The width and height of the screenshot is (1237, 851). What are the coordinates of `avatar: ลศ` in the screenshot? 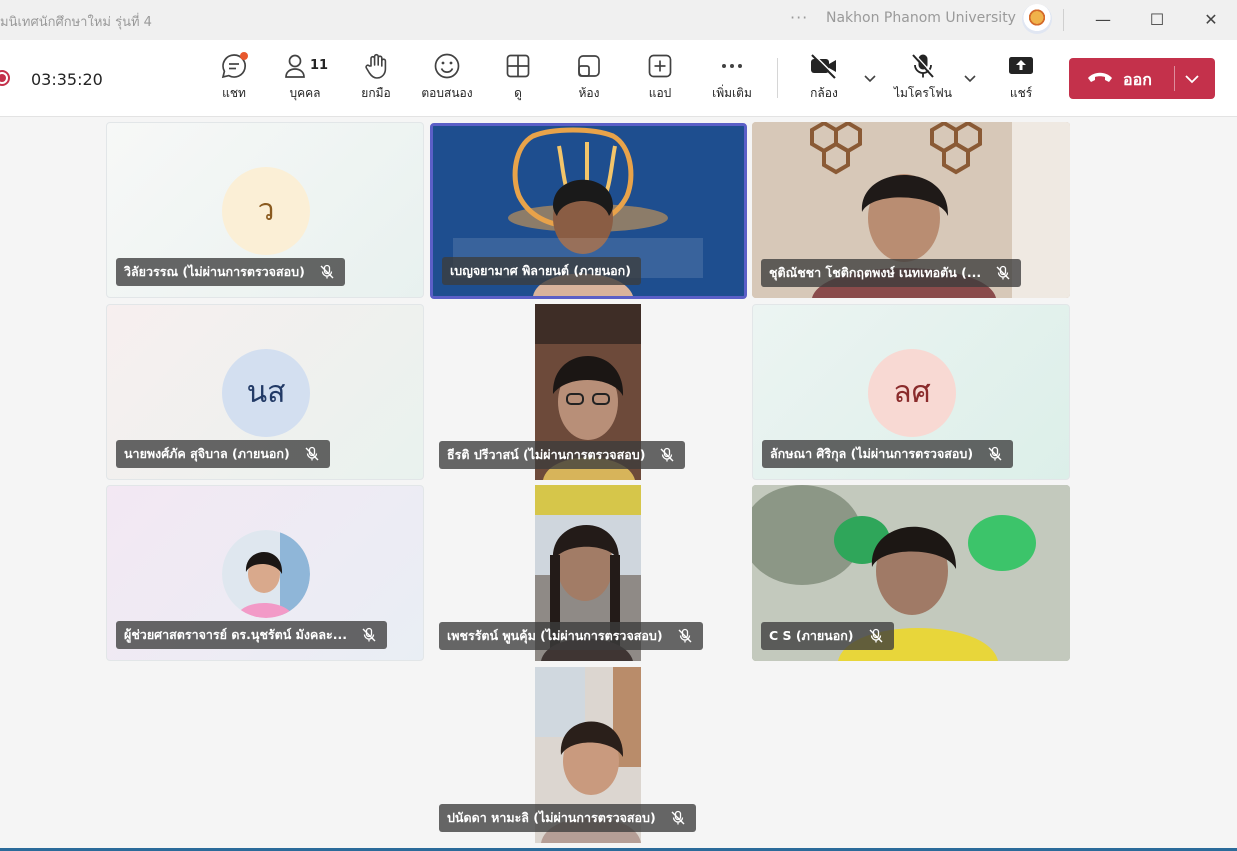 It's located at (912, 393).